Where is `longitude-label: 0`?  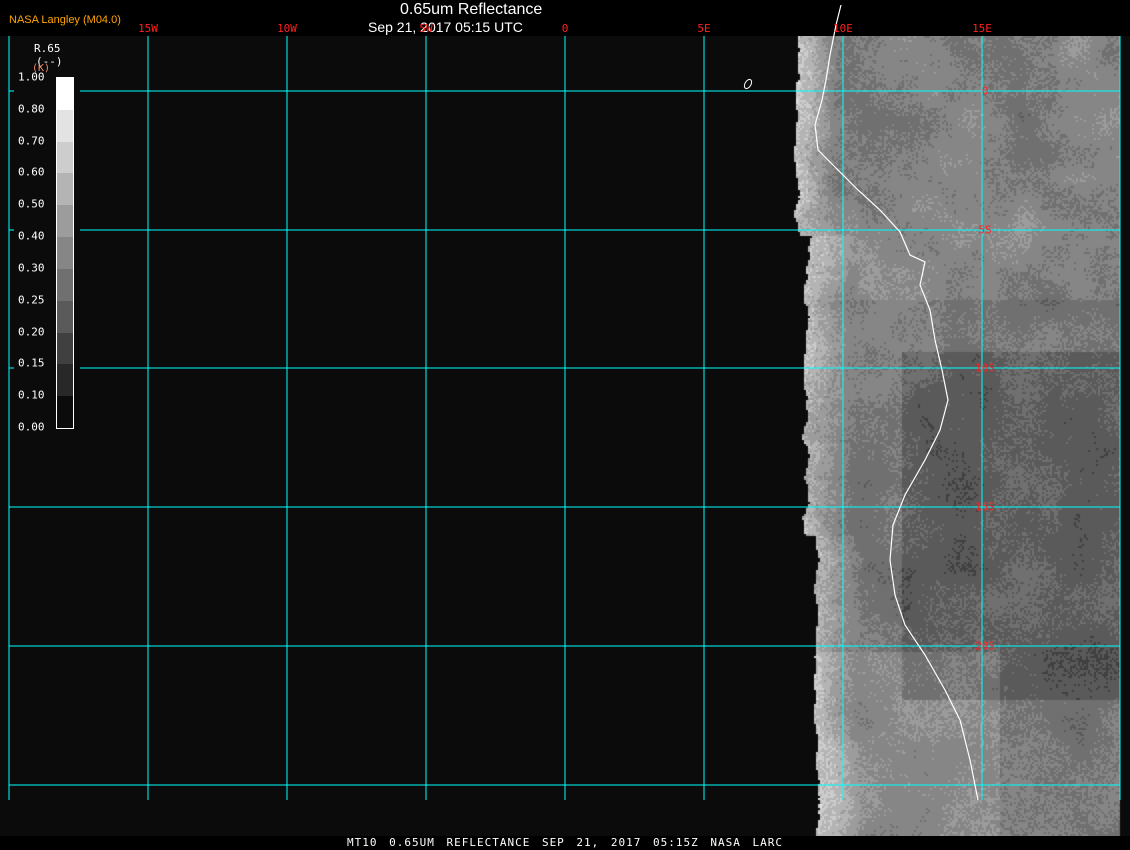
longitude-label: 0 is located at coordinates (565, 28).